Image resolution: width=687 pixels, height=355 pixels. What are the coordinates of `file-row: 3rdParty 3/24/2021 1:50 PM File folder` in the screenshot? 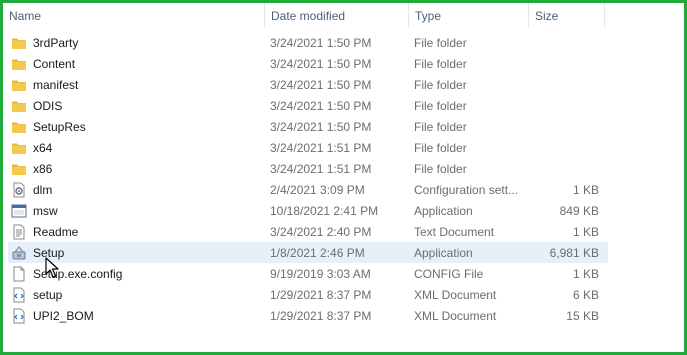 It's located at (308, 42).